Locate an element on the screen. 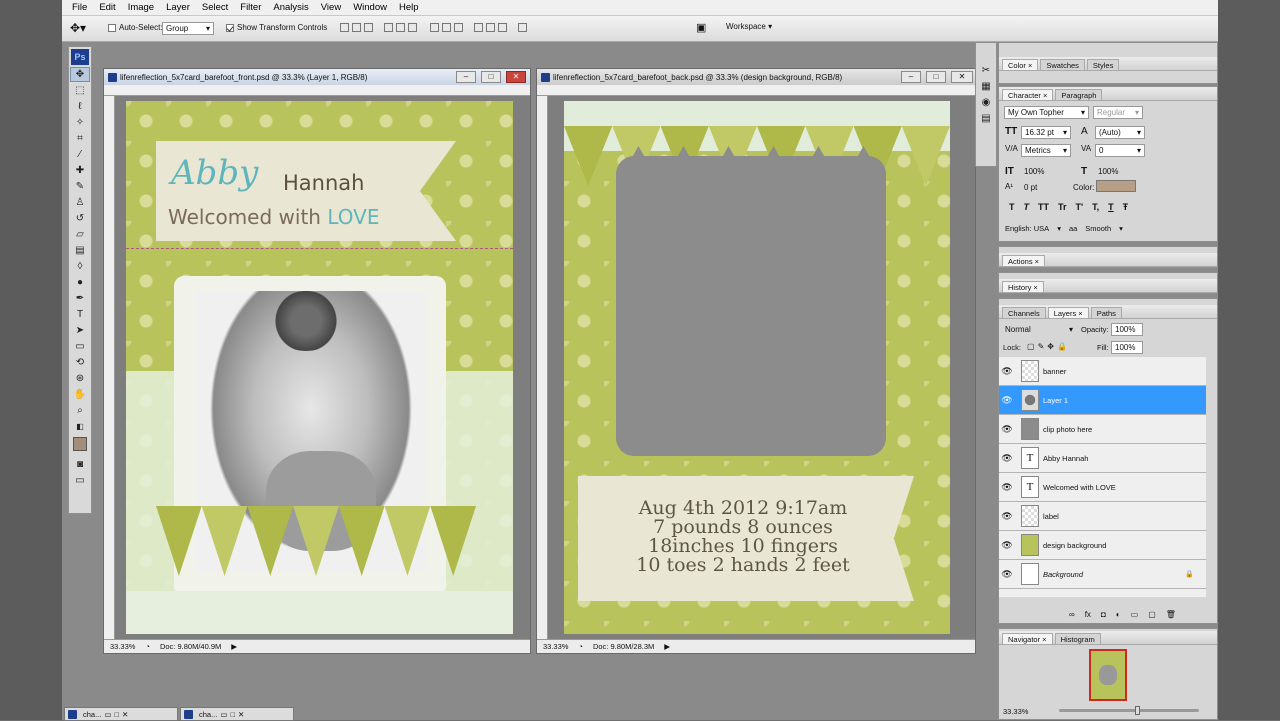 This screenshot has width=1280, height=721. 3d-rotate-icon: ⟲ is located at coordinates (80, 362).